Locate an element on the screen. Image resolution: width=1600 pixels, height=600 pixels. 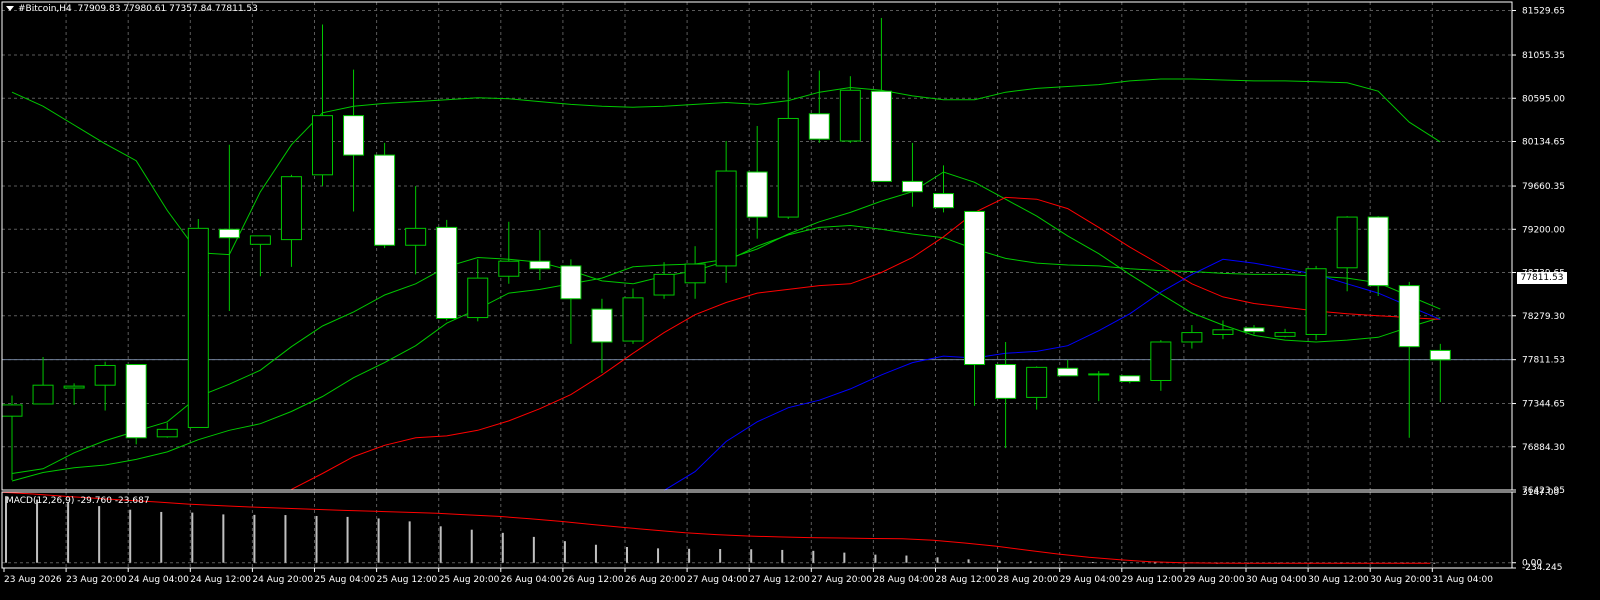
y-tick-label: 76884.30 is located at coordinates (1543, 448).